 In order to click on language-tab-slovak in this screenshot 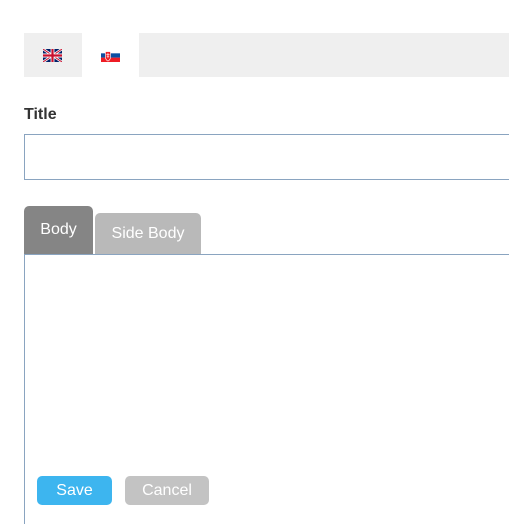, I will do `click(110, 55)`.